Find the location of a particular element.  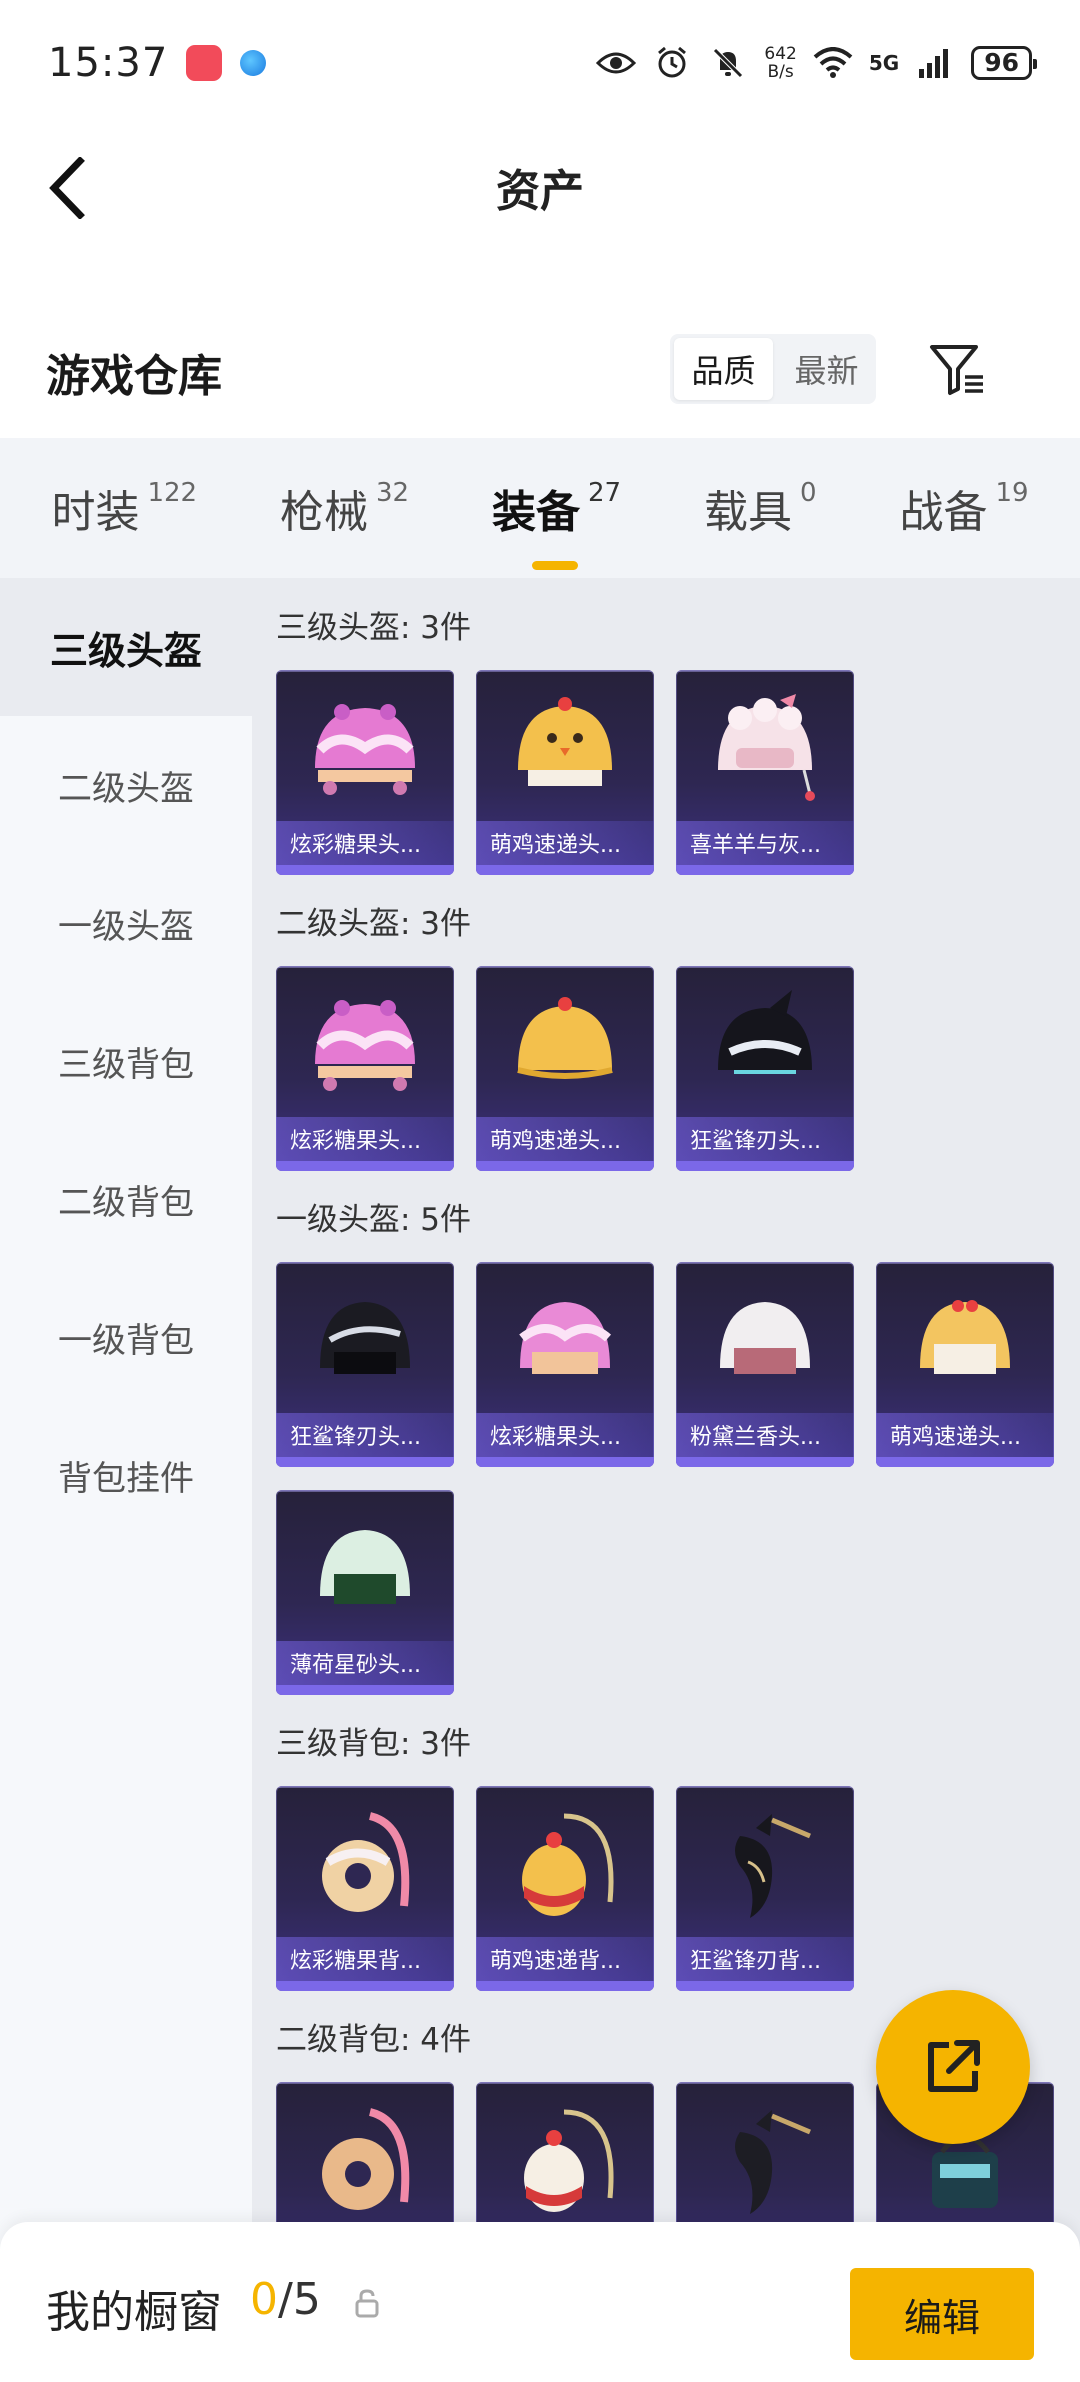

status-icons: 642 B/s 5G 96 is located at coordinates (816, 63).